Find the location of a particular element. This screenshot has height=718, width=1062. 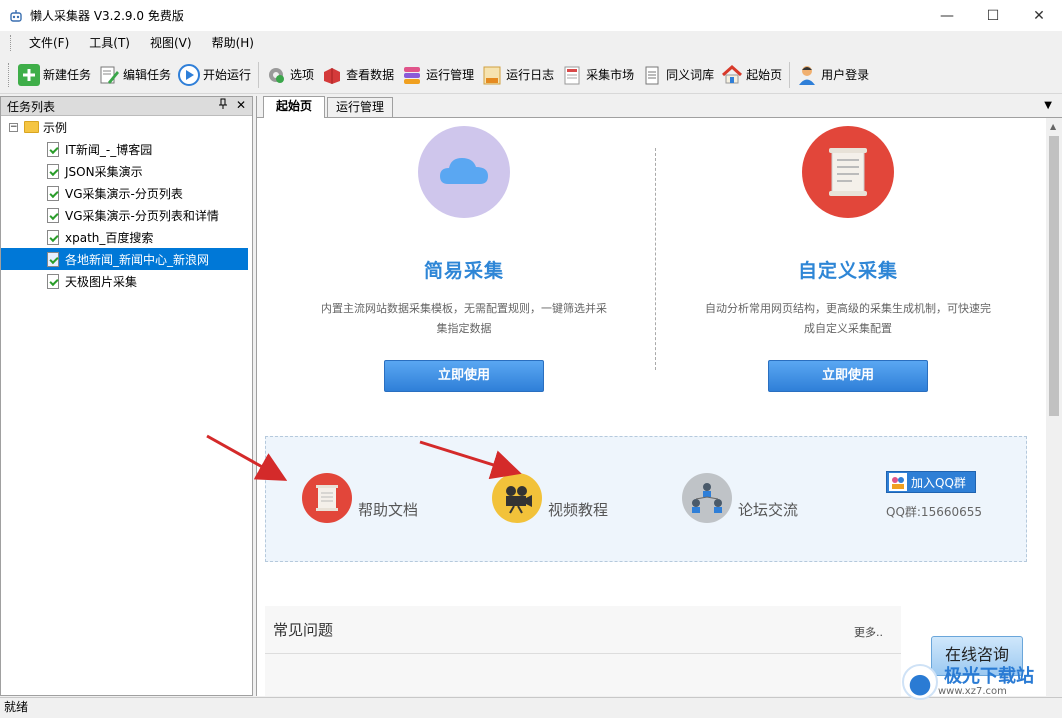

status-bar: 就绪 is located at coordinates (531, 707).